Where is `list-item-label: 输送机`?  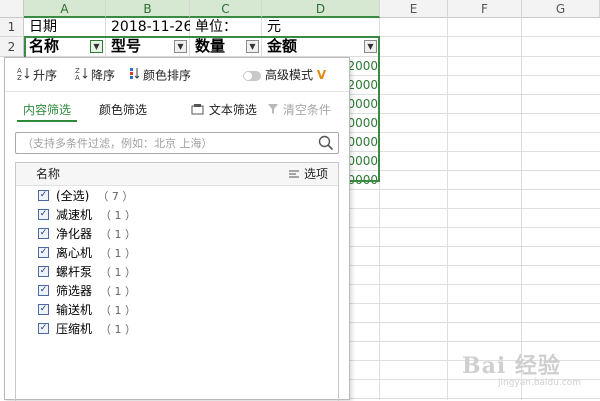
list-item-label: 输送机 is located at coordinates (74, 310).